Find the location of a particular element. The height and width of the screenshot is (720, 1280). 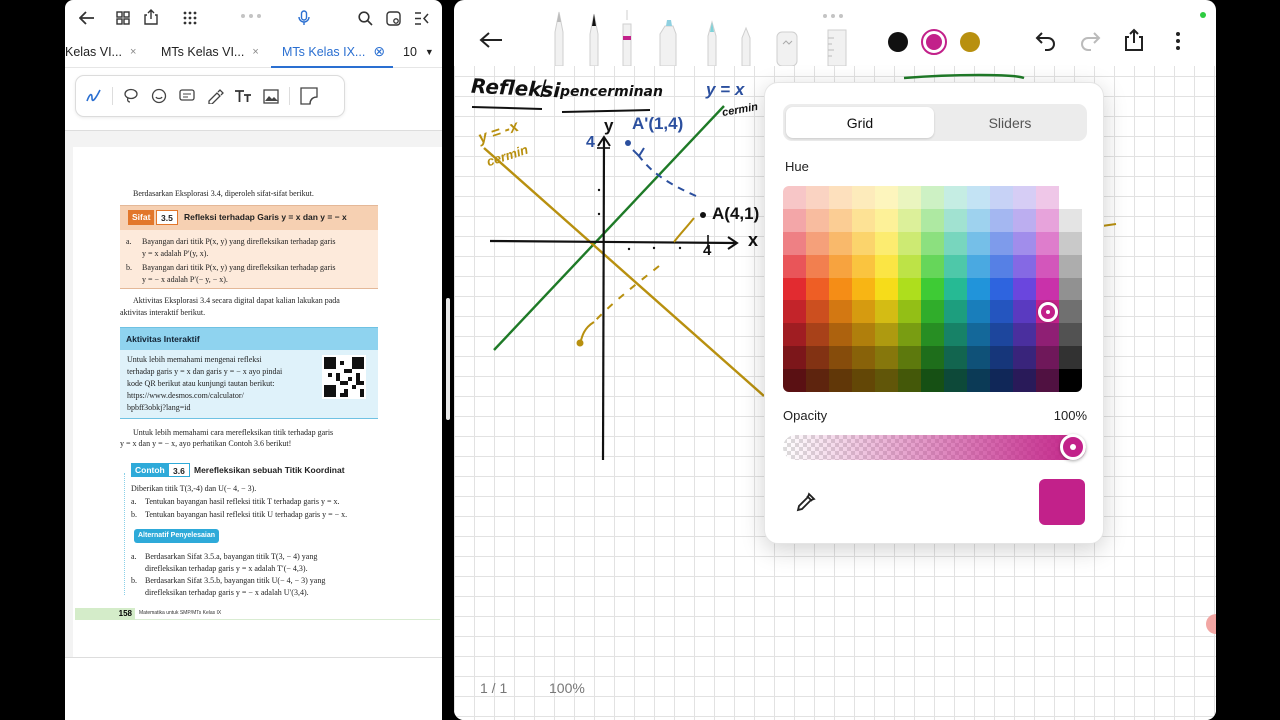

marker-pen-icon is located at coordinates (668, 38).